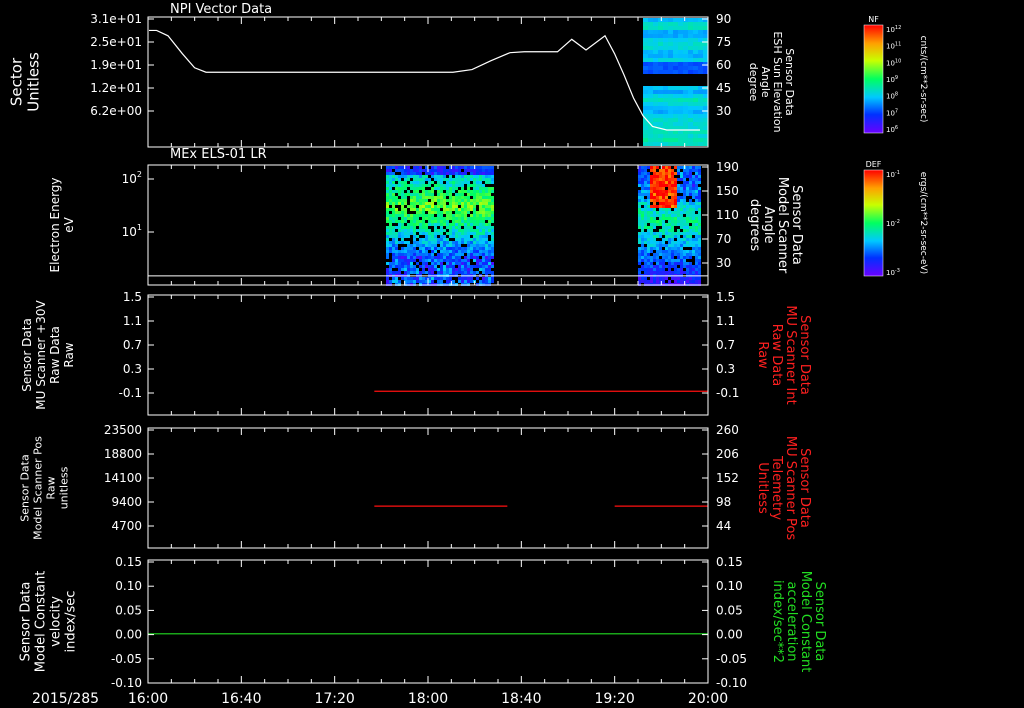 The image size is (1024, 708). What do you see at coordinates (126, 502) in the screenshot?
I see `y-tick-label-left: 9400` at bounding box center [126, 502].